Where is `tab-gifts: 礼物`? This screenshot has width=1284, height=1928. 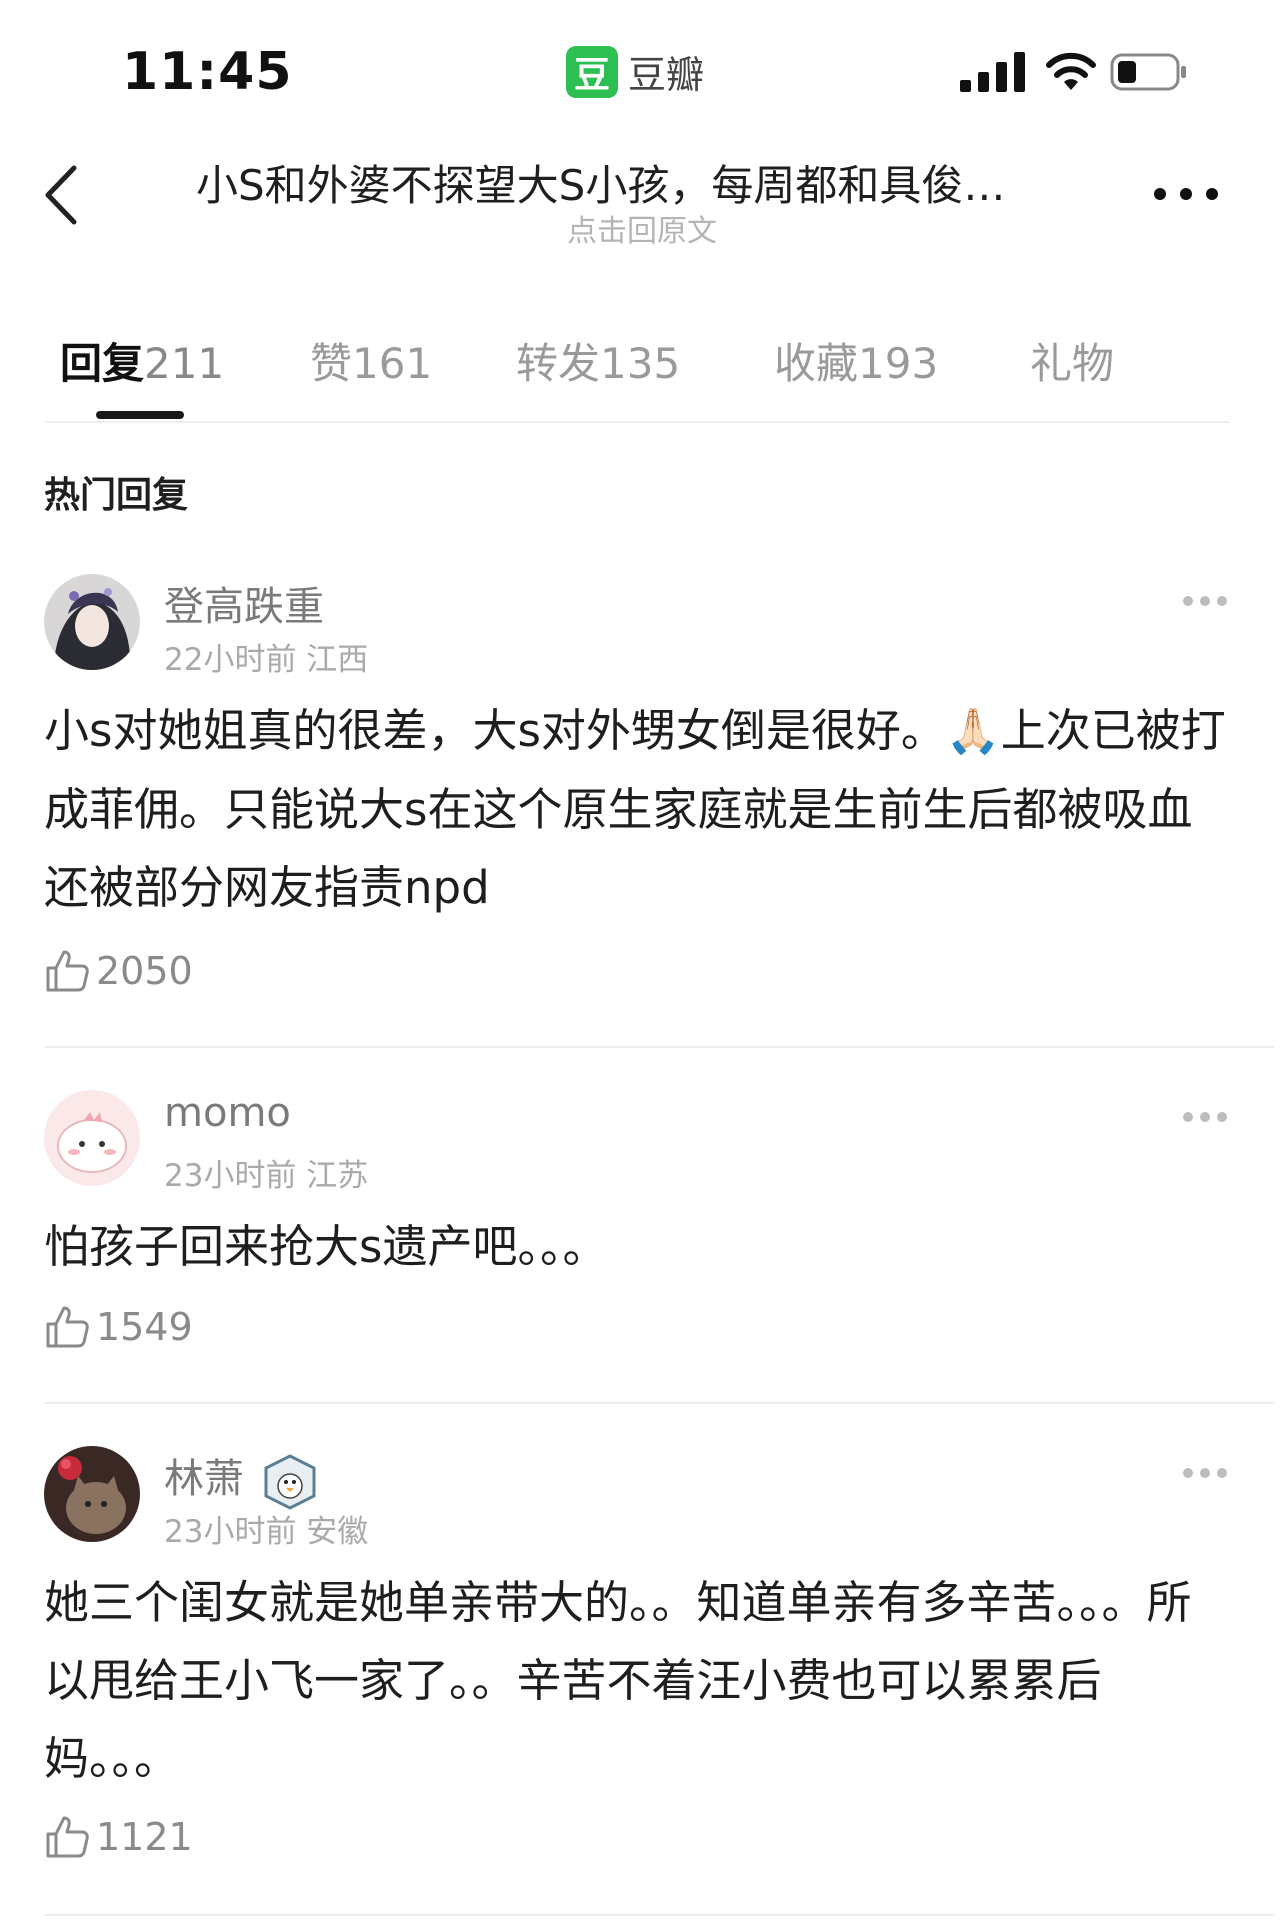
tab-gifts: 礼物 is located at coordinates (1072, 360).